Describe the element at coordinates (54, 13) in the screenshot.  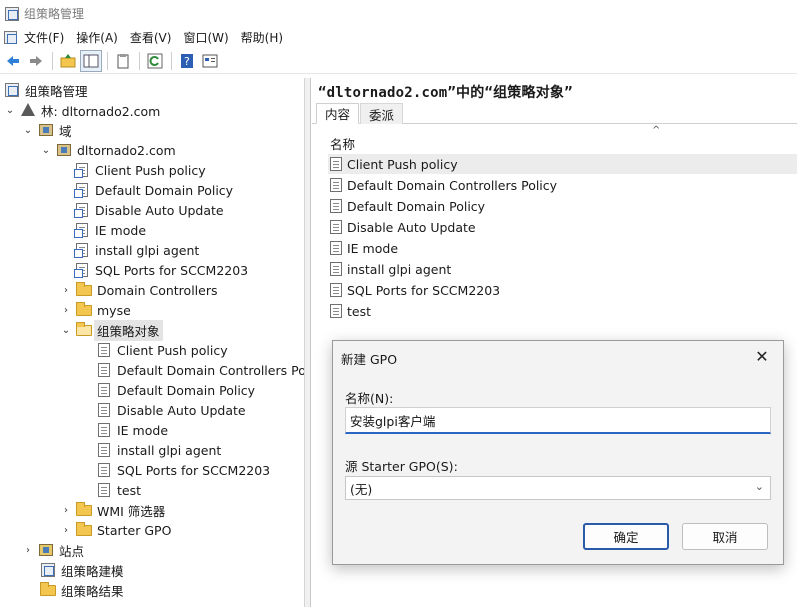
I see `window-title: 组策略管理` at that location.